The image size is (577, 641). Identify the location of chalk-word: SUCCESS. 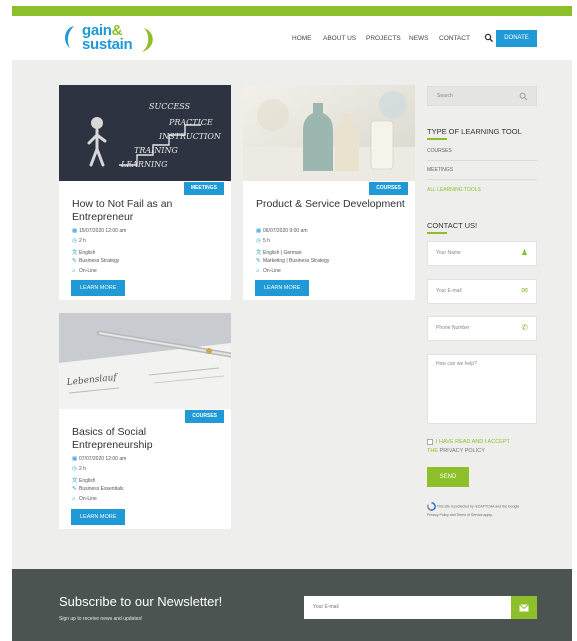
(170, 106).